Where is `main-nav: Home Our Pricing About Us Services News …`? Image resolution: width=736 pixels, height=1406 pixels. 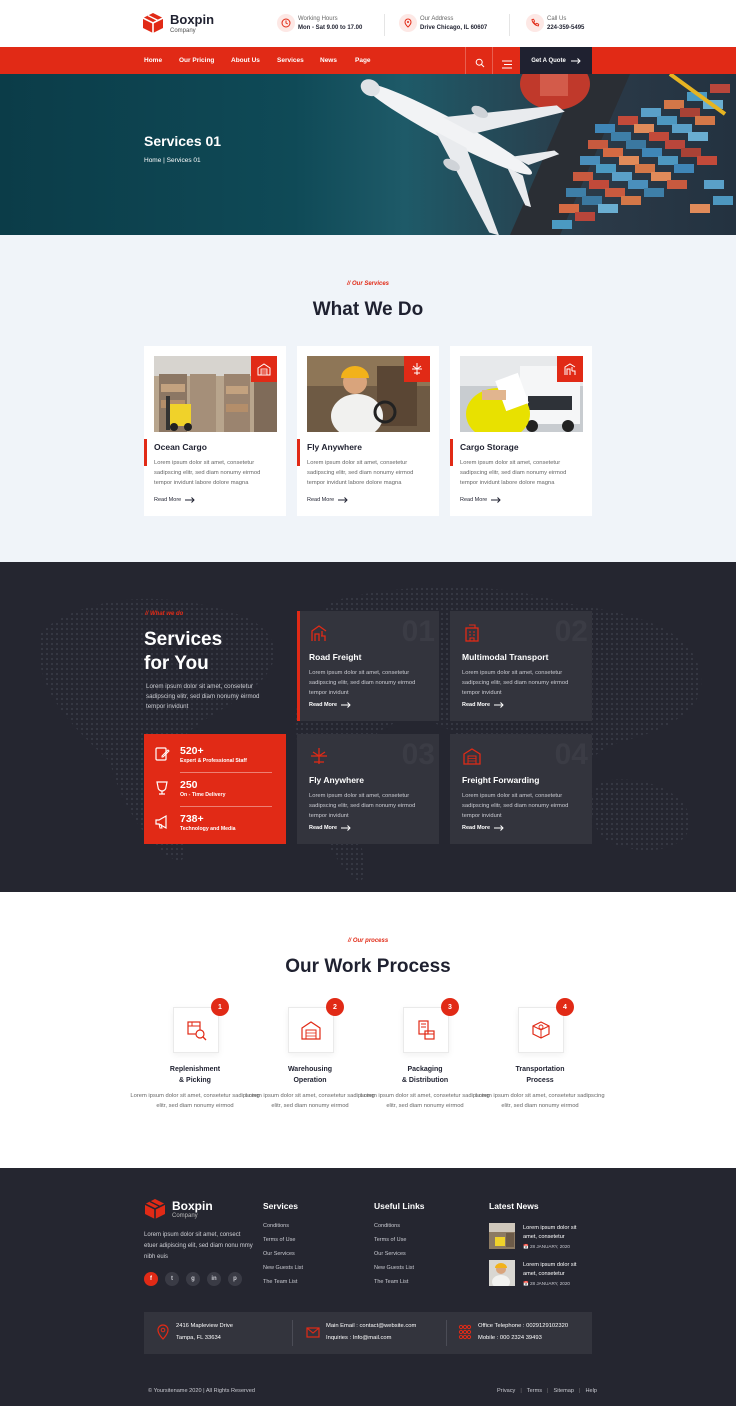
main-nav: Home Our Pricing About Us Services News … is located at coordinates (368, 60).